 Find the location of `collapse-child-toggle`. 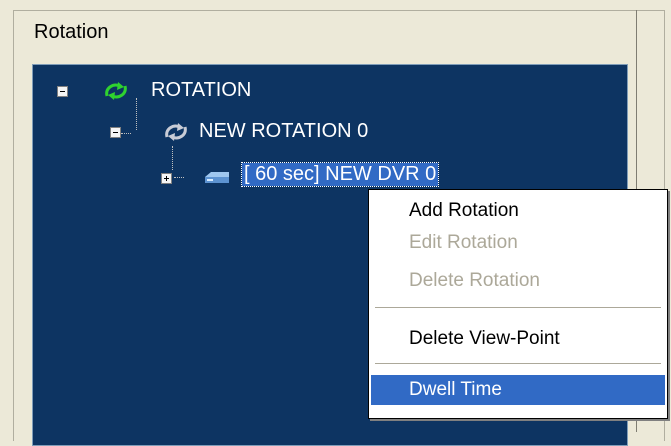

collapse-child-toggle is located at coordinates (115, 132).